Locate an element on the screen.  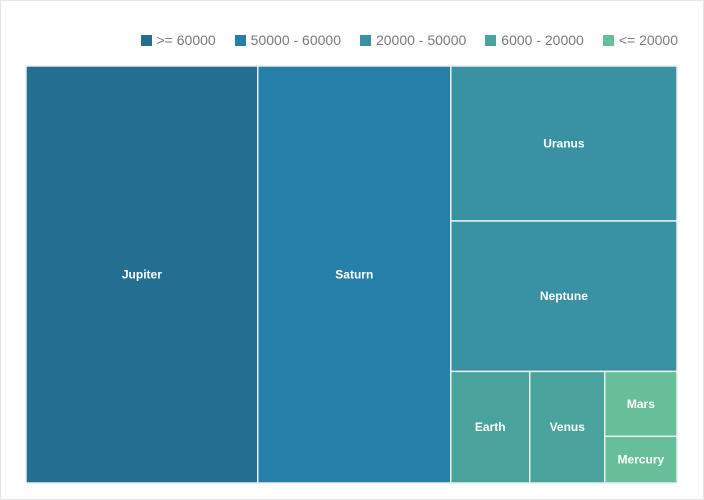
tile-mars: Mars is located at coordinates (641, 404).